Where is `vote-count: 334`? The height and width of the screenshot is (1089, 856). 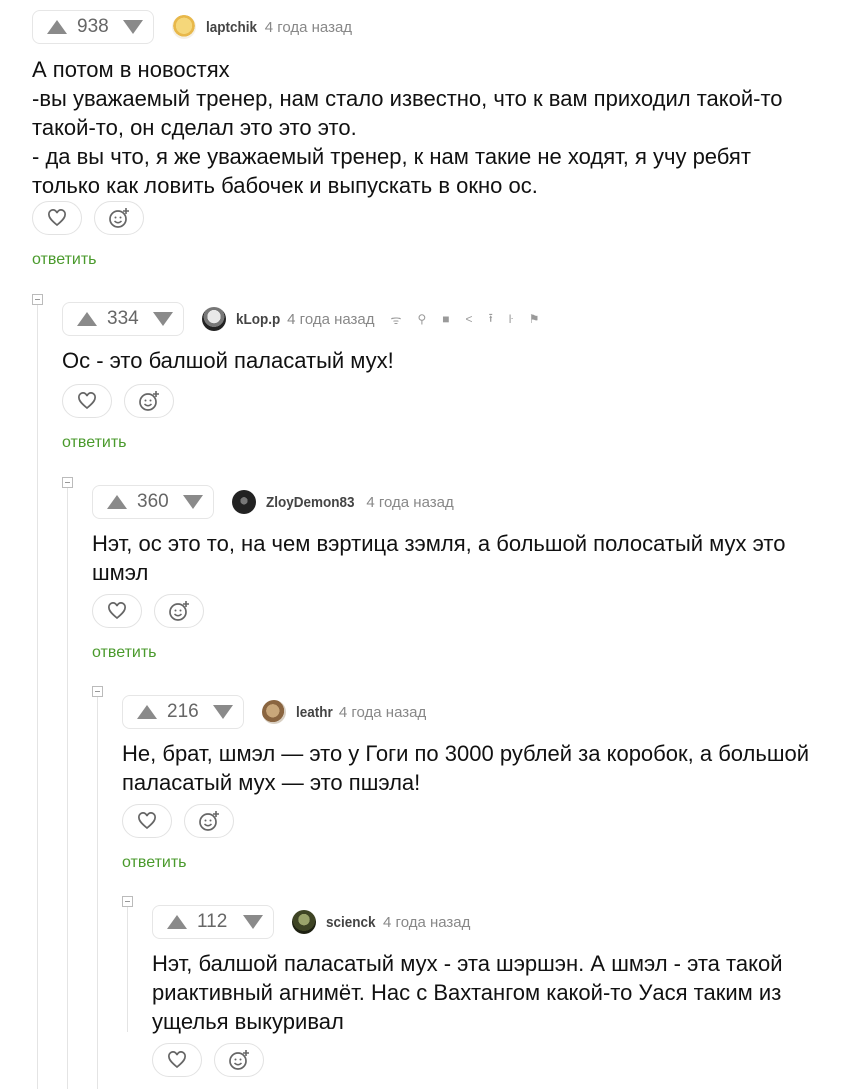
vote-count: 334 is located at coordinates (123, 318).